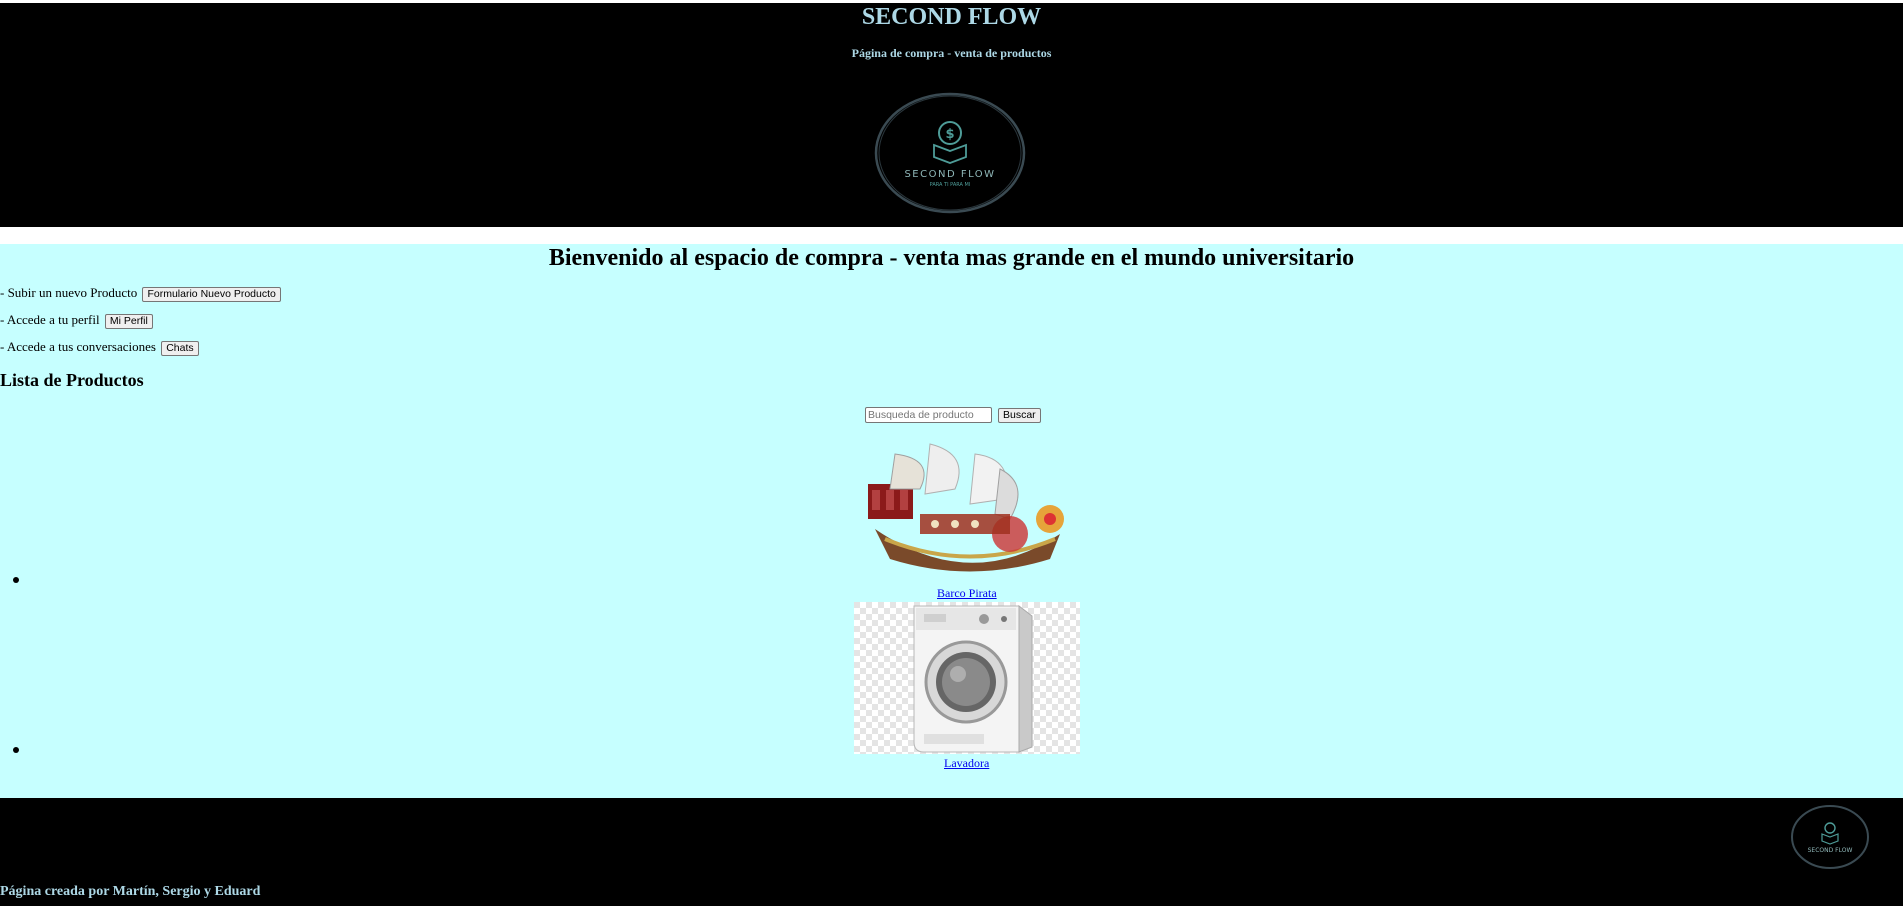 The width and height of the screenshot is (1903, 907). What do you see at coordinates (1830, 837) in the screenshot?
I see `footer-logo: SECOND FLOW` at bounding box center [1830, 837].